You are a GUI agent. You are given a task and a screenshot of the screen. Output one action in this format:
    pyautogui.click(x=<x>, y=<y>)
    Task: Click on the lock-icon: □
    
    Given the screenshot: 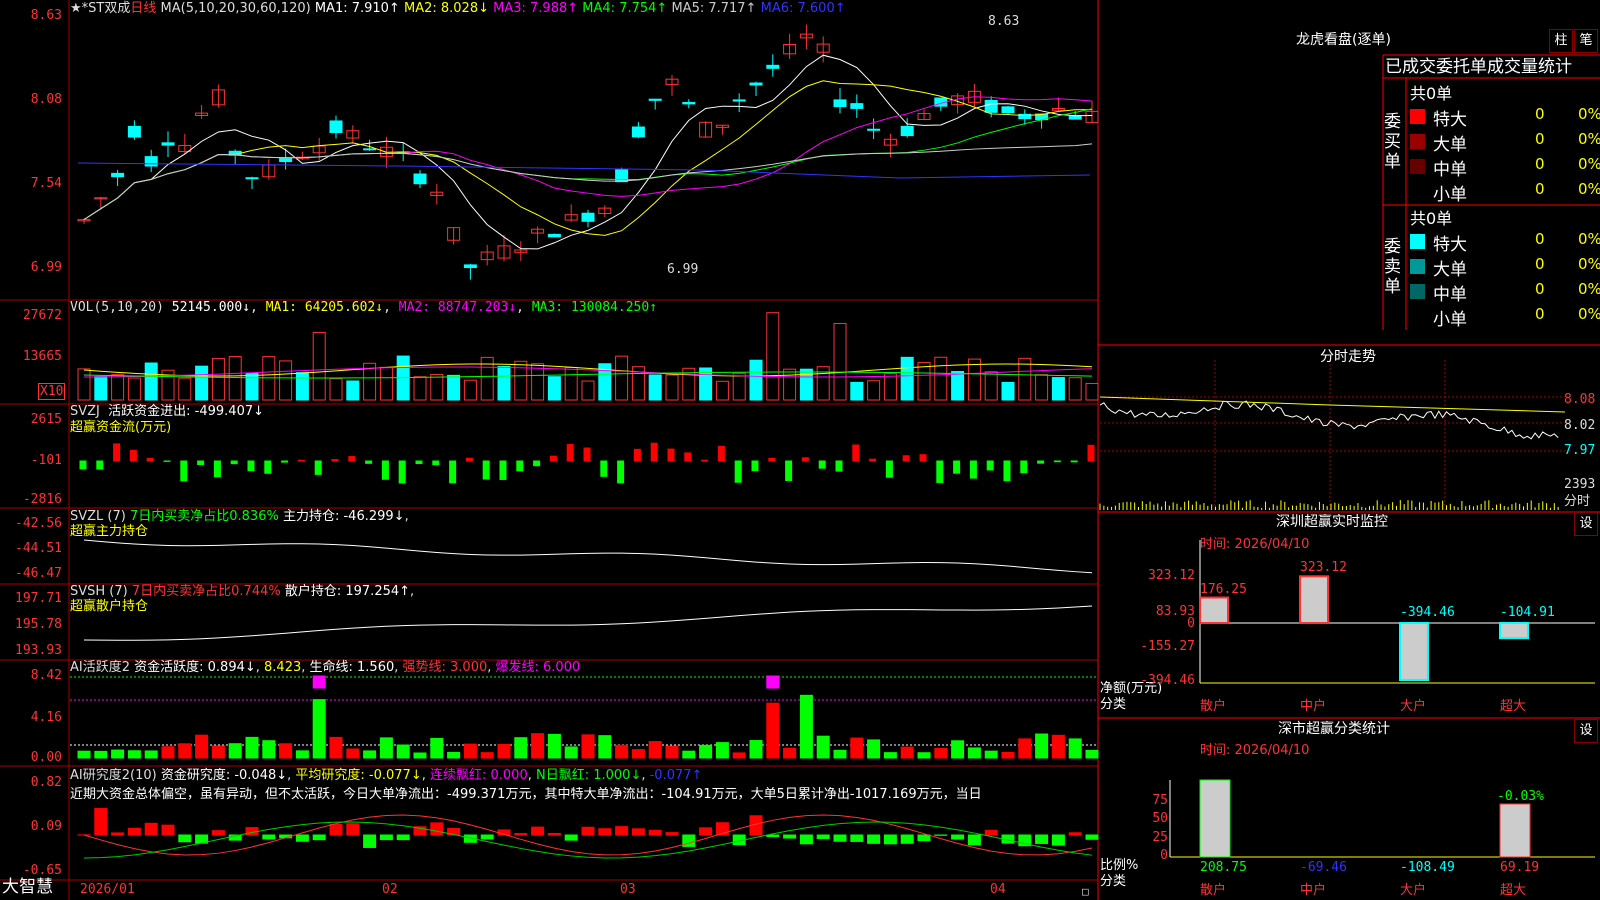 What is the action you would take?
    pyautogui.click(x=1085, y=891)
    